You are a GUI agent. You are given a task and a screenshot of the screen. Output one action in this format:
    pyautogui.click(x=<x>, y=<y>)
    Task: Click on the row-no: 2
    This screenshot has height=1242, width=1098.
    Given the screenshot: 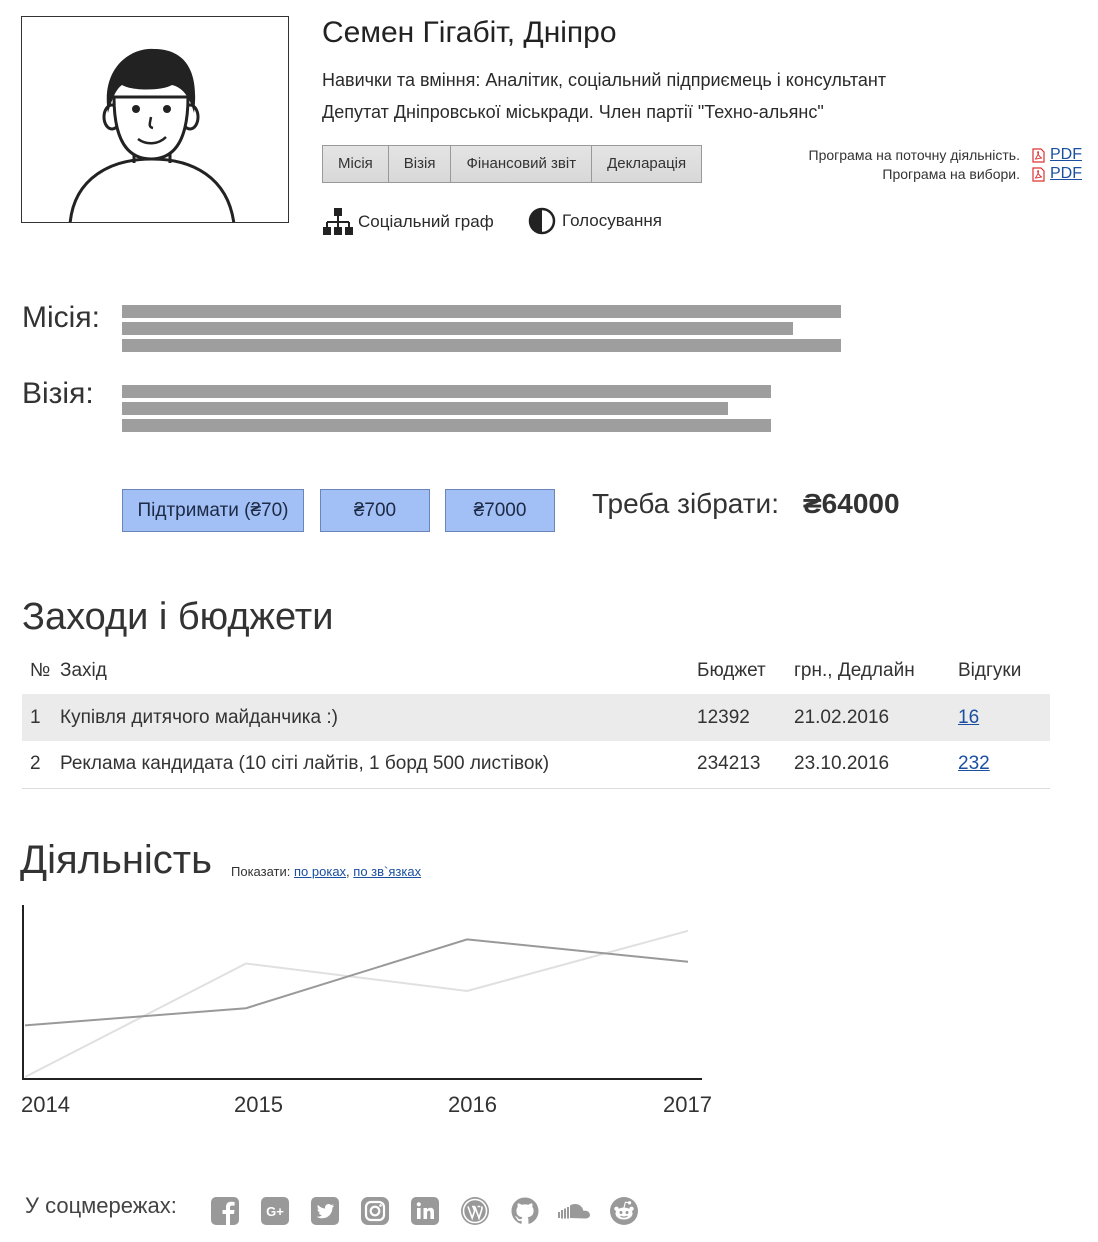 What is the action you would take?
    pyautogui.click(x=35, y=764)
    